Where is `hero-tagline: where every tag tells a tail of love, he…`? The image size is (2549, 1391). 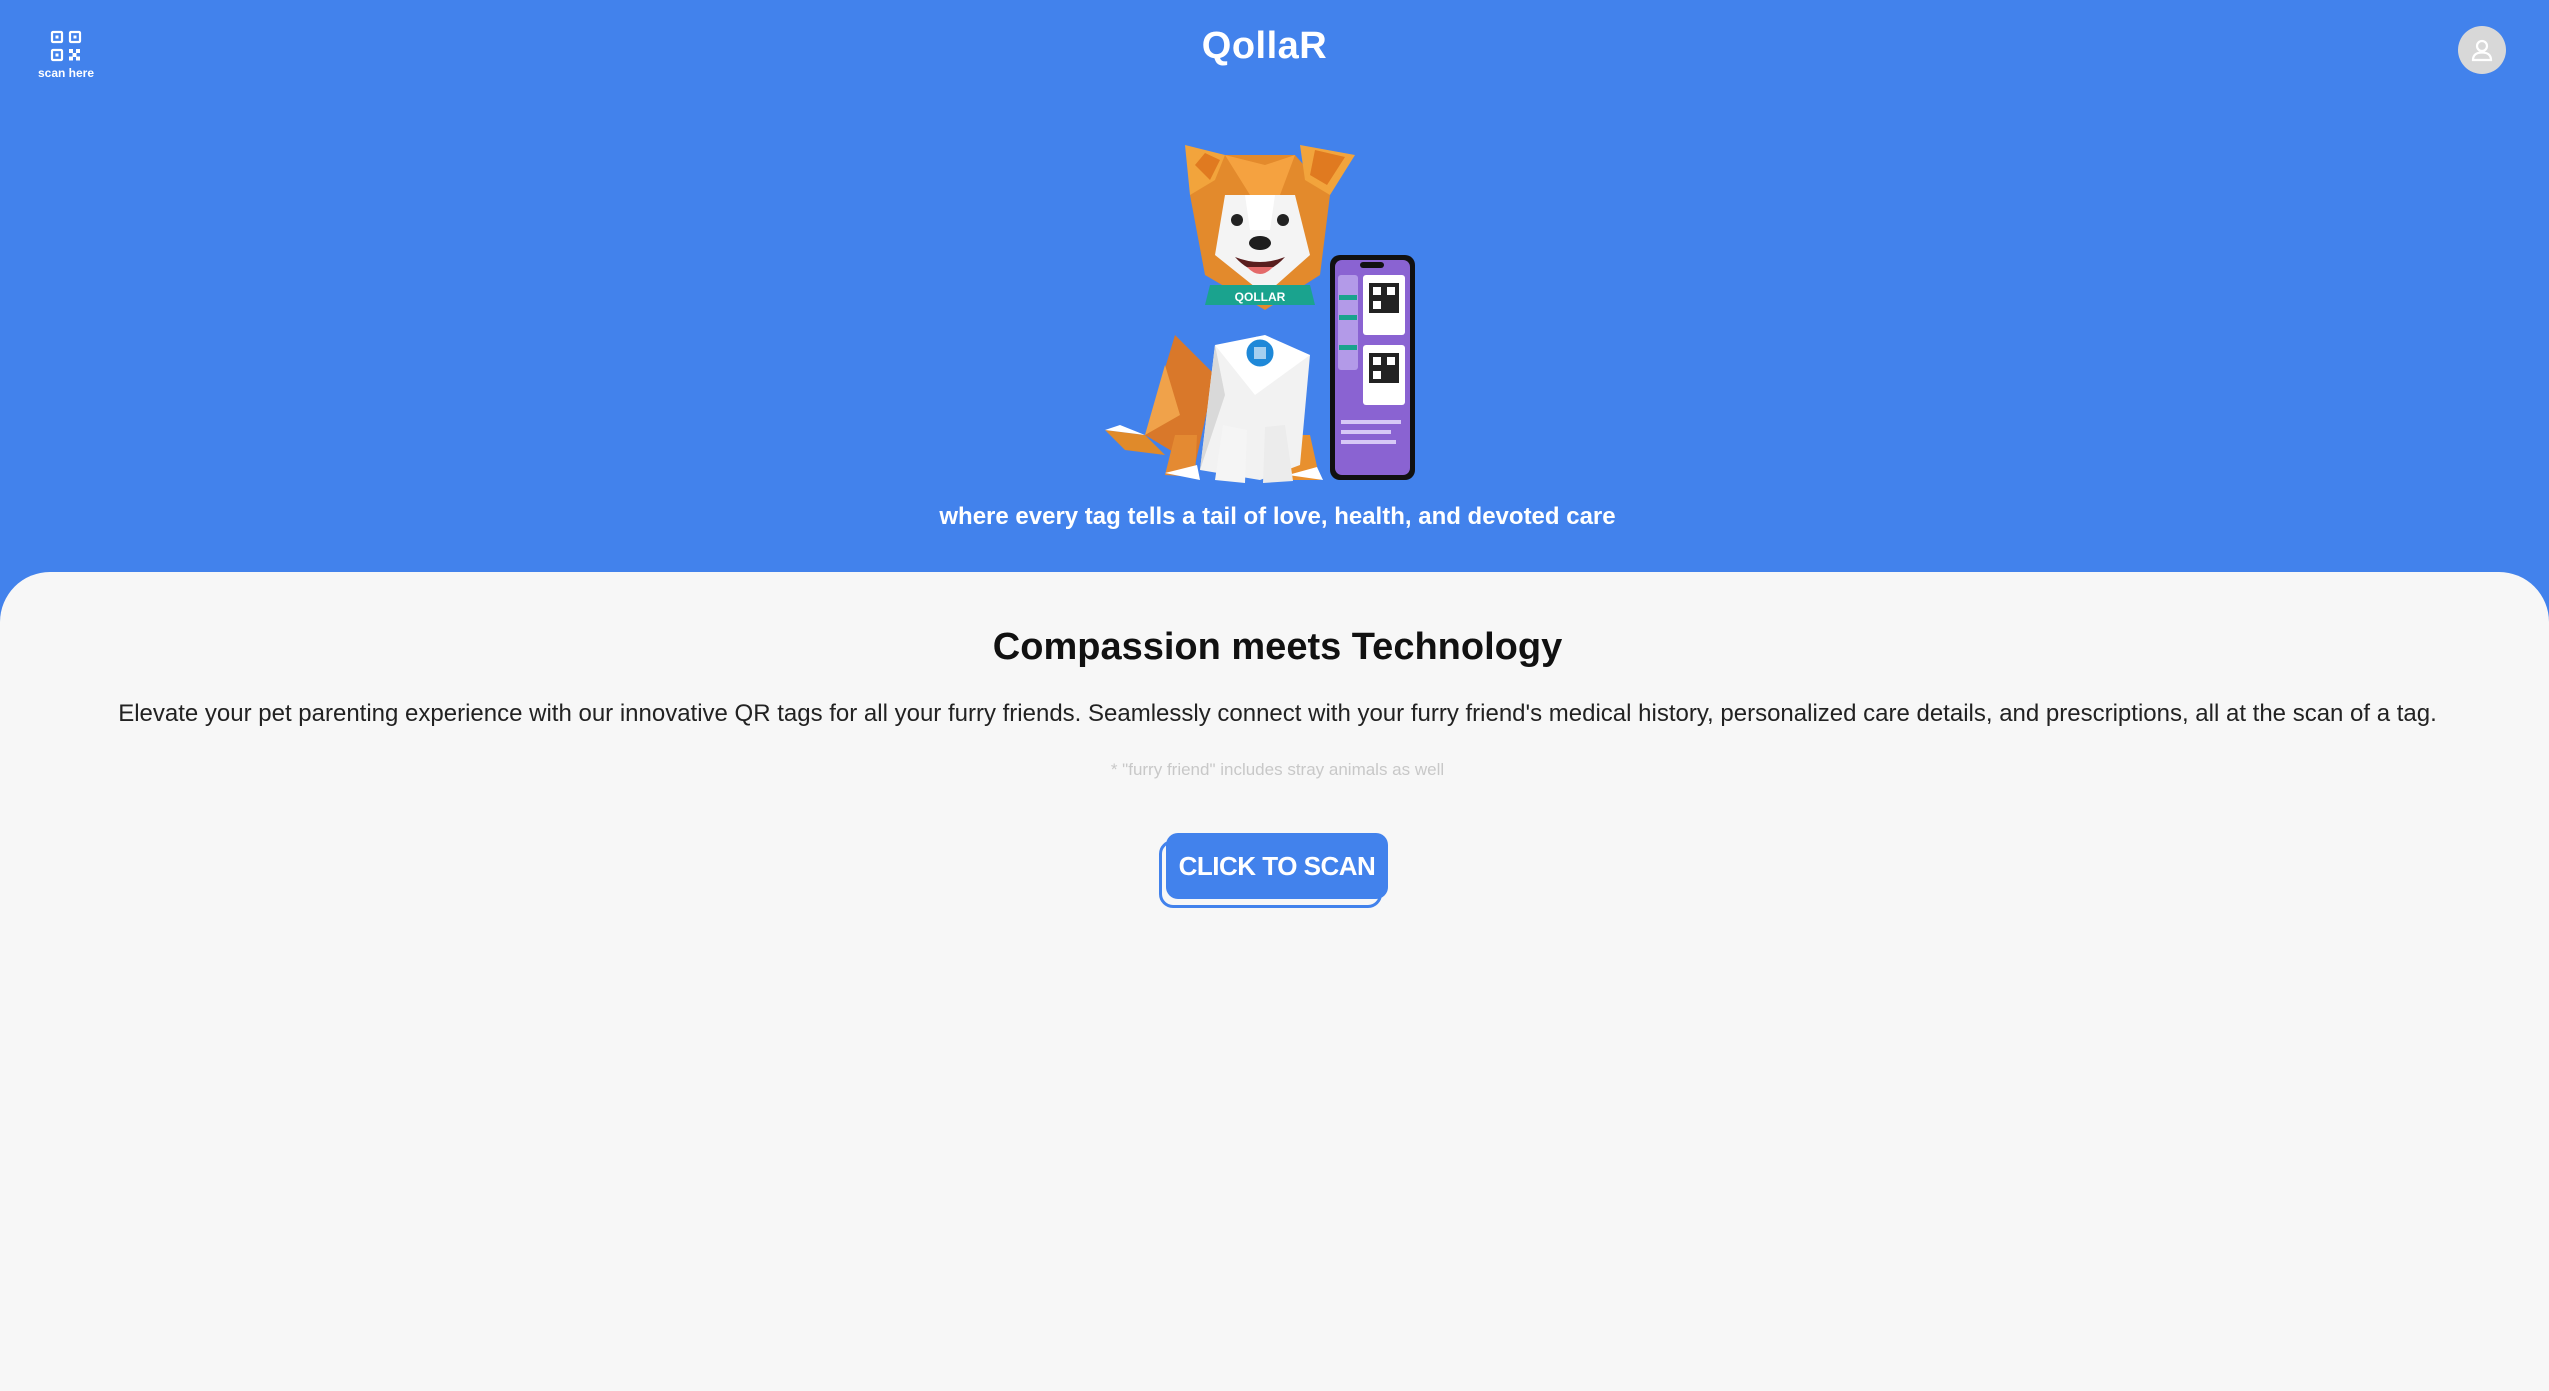
hero-tagline: where every tag tells a tail of love, he… is located at coordinates (1277, 516).